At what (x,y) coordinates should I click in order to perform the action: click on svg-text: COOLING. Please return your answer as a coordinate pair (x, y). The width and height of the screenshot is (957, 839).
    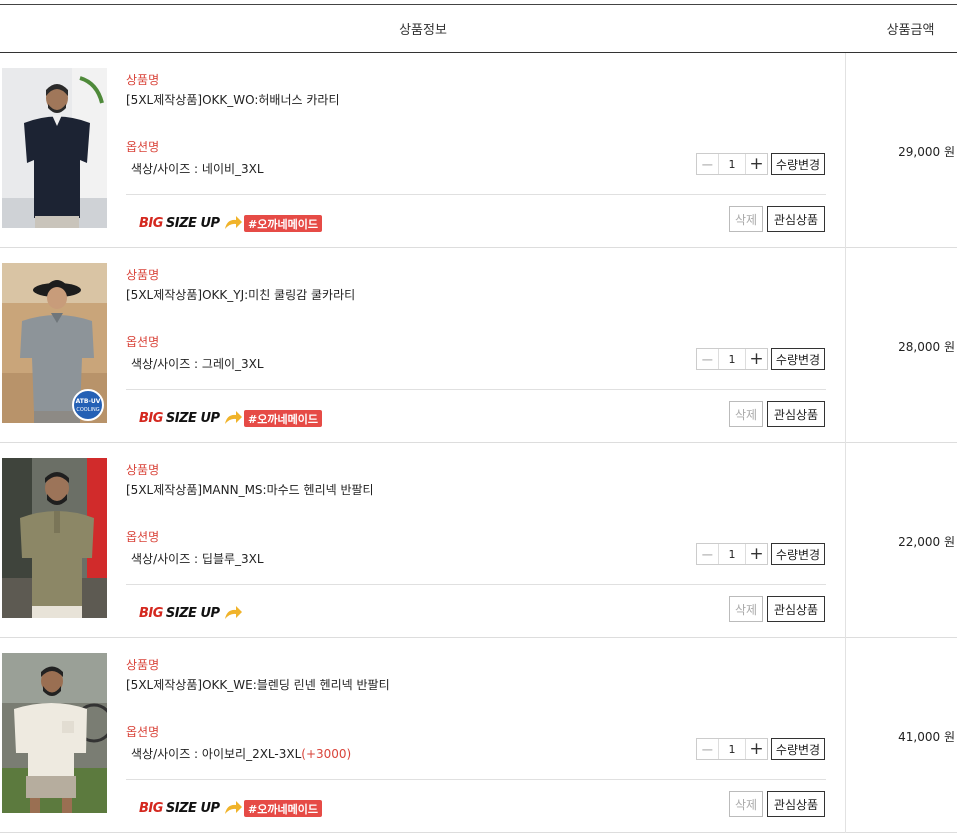
    Looking at the image, I should click on (87, 410).